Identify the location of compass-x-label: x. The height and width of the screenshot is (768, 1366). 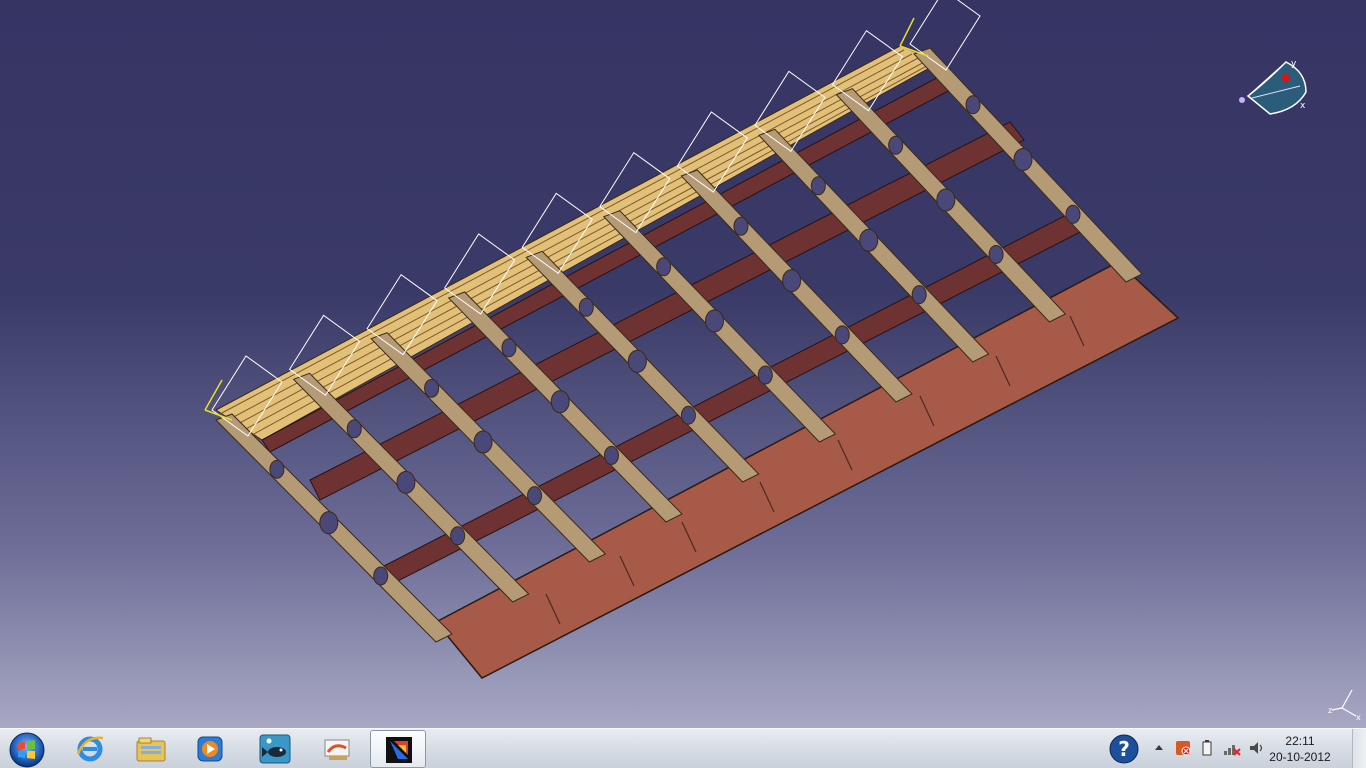
(1303, 106).